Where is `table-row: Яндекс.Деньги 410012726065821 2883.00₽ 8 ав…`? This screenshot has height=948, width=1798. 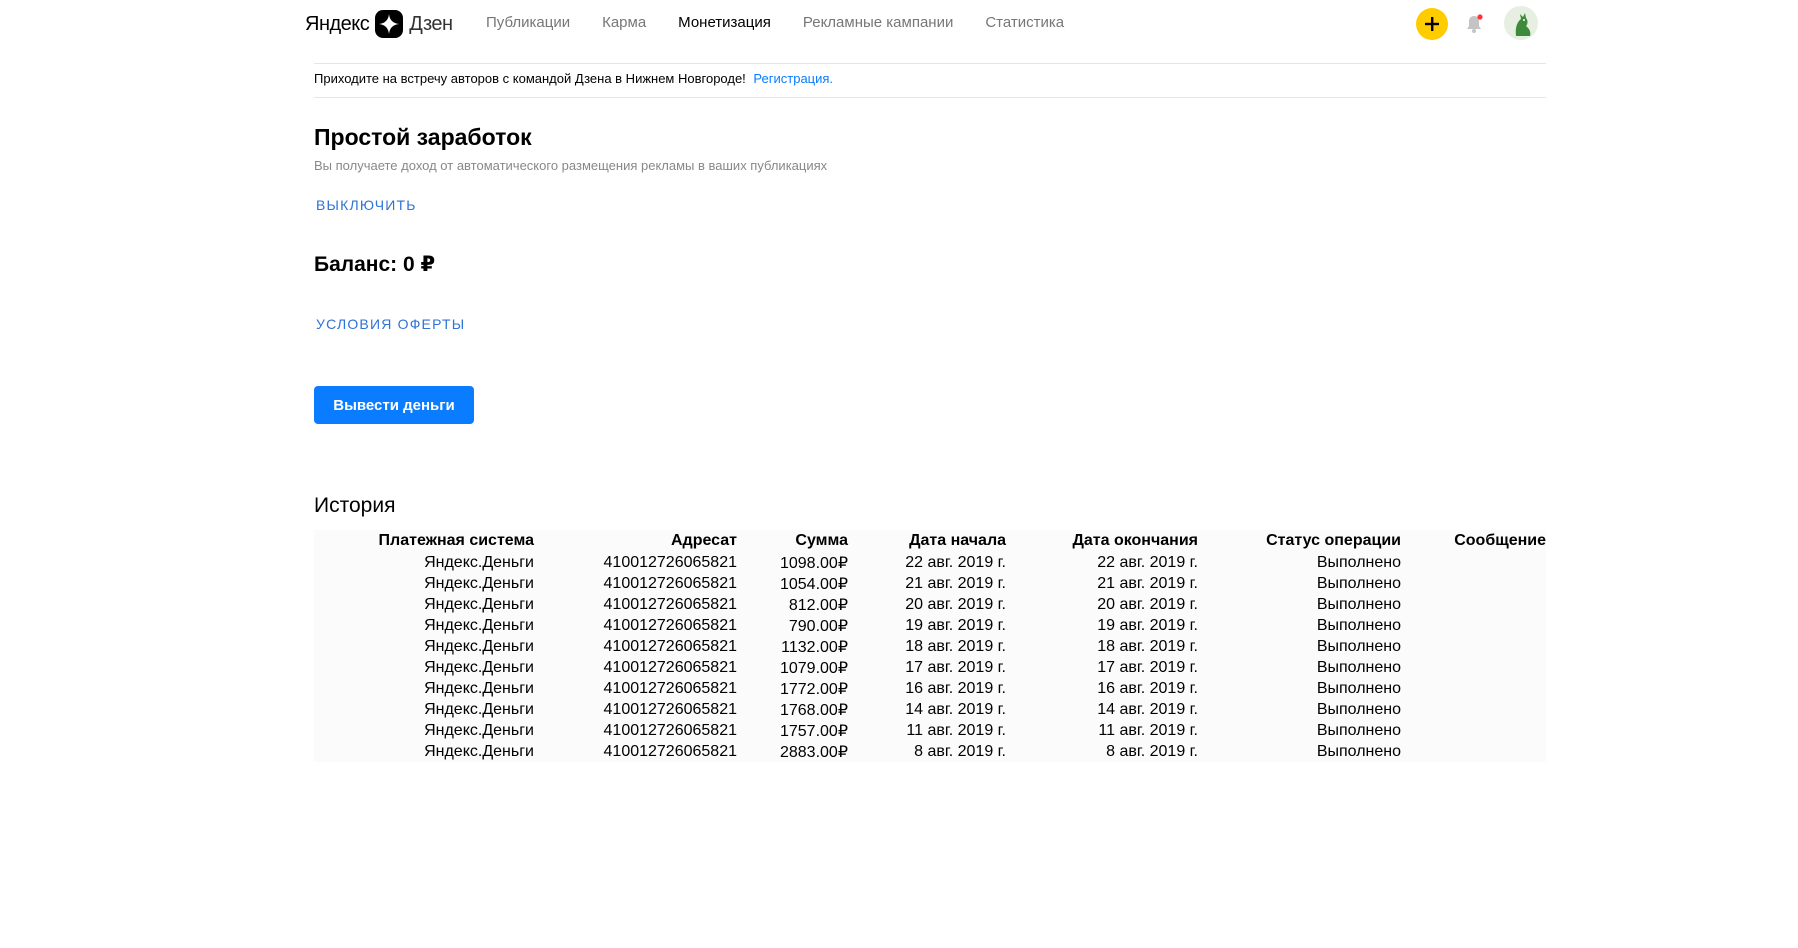
table-row: Яндекс.Деньги 410012726065821 2883.00₽ 8 ав… is located at coordinates (930, 751).